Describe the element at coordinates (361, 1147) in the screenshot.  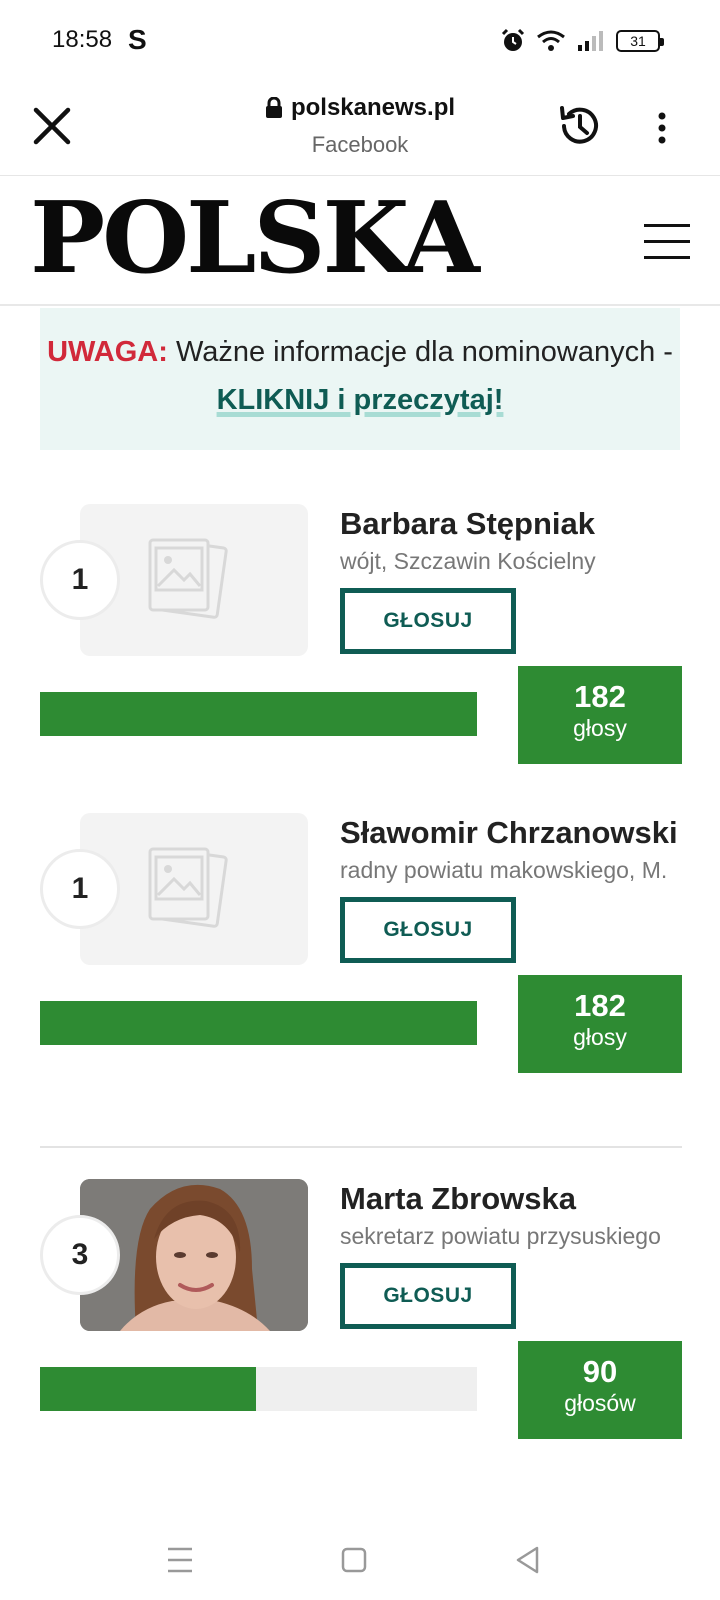
I see `section-divider` at that location.